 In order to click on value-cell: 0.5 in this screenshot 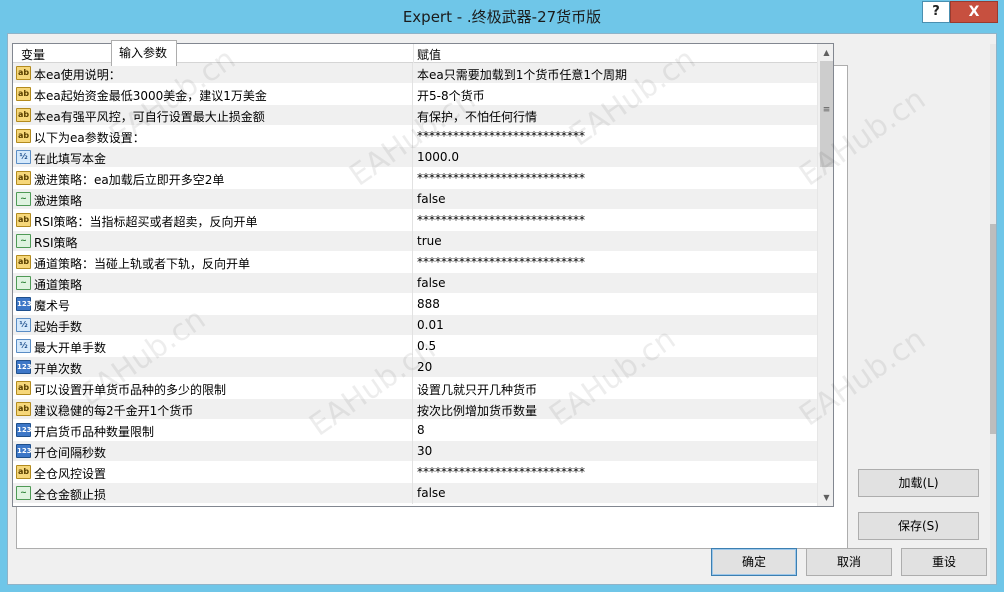, I will do `click(426, 346)`.